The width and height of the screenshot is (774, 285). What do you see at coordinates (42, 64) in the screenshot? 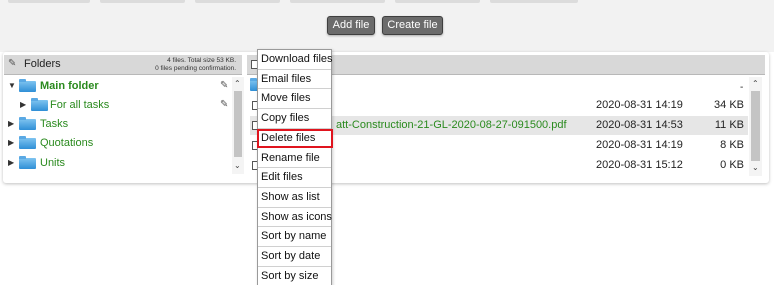
I see `folders-title: Folders` at bounding box center [42, 64].